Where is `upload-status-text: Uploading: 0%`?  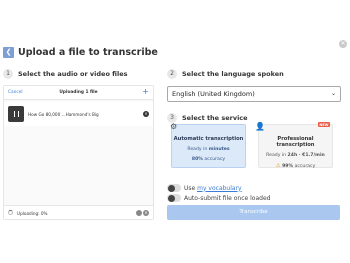 upload-status-text: Uploading: 0% is located at coordinates (32, 213).